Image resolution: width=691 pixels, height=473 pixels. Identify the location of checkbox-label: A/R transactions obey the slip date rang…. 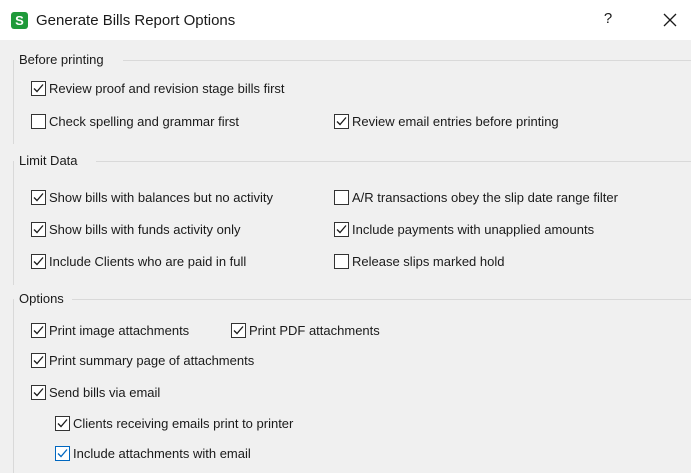
(485, 197).